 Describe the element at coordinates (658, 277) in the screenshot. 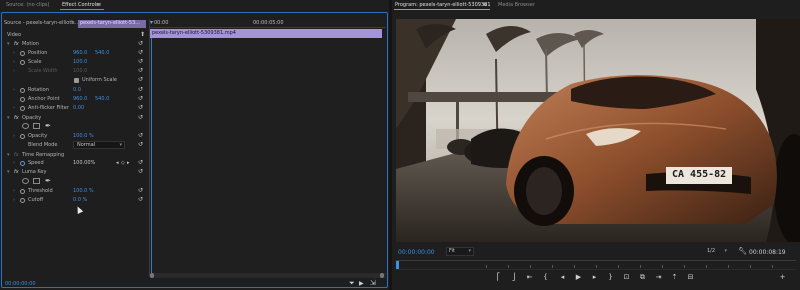

I see `overwrite-icon: ⇥` at that location.